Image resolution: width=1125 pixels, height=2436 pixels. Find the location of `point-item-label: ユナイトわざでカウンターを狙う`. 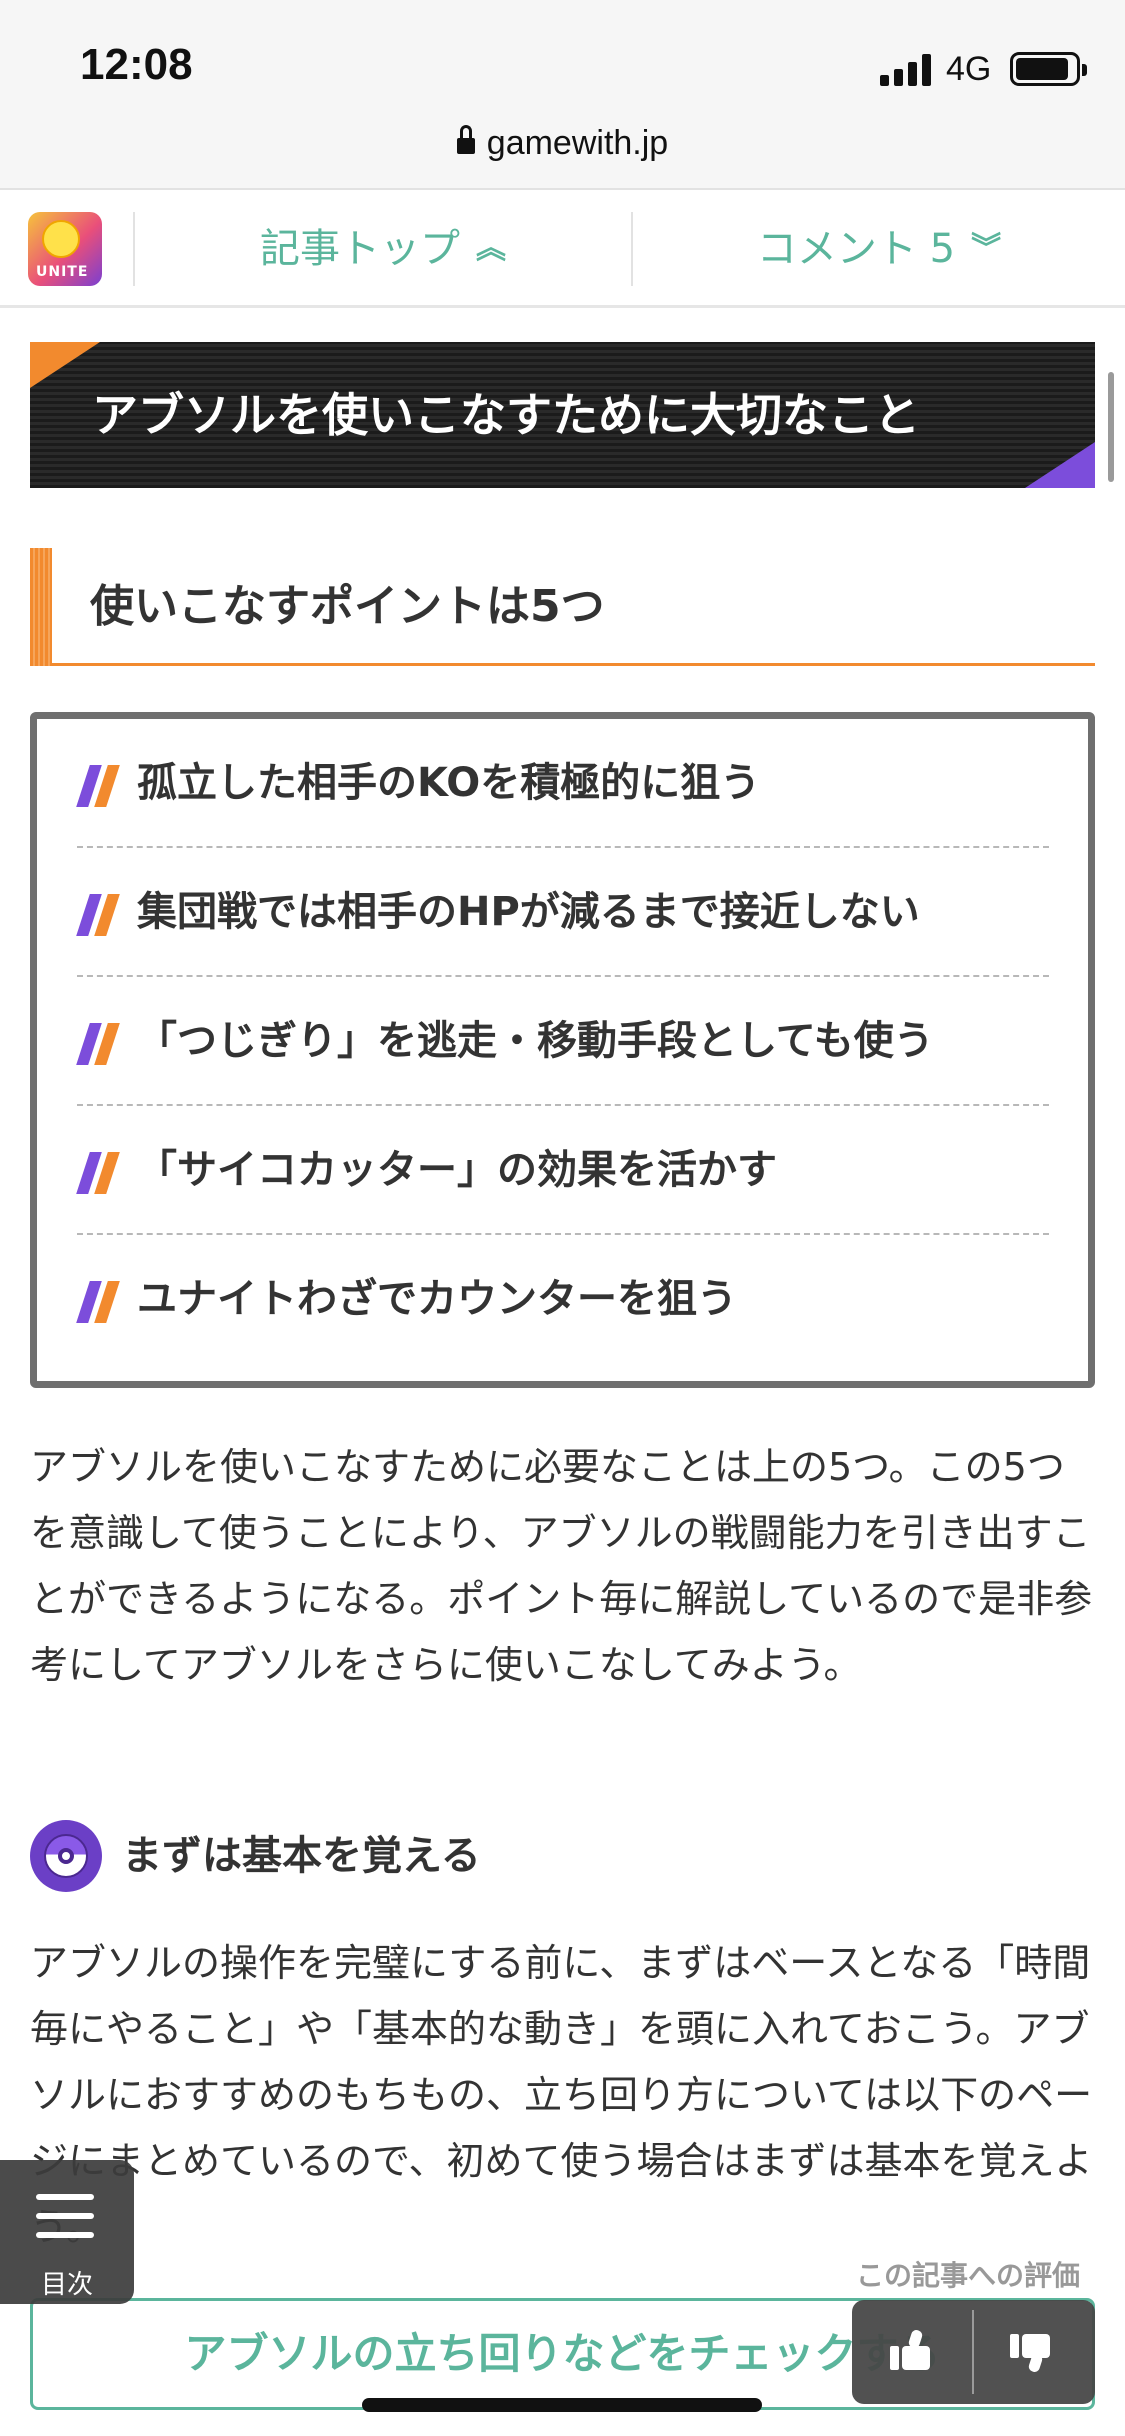

point-item-label: ユナイトわざでカウンターを狙う is located at coordinates (437, 1299).